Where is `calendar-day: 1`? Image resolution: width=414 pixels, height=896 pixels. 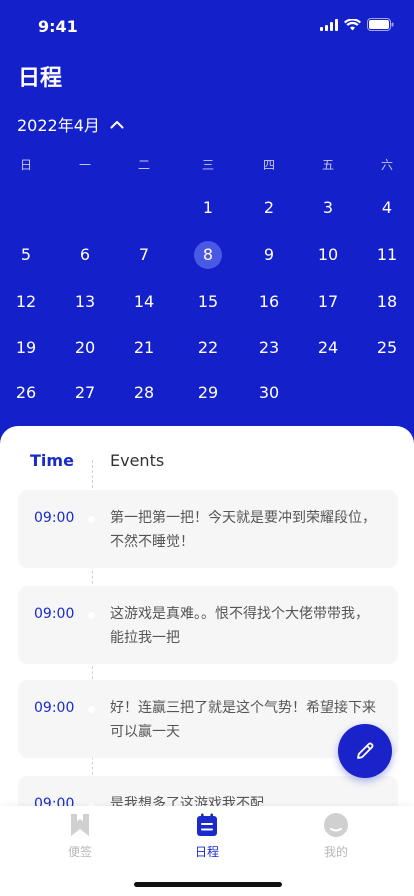 calendar-day: 1 is located at coordinates (208, 208).